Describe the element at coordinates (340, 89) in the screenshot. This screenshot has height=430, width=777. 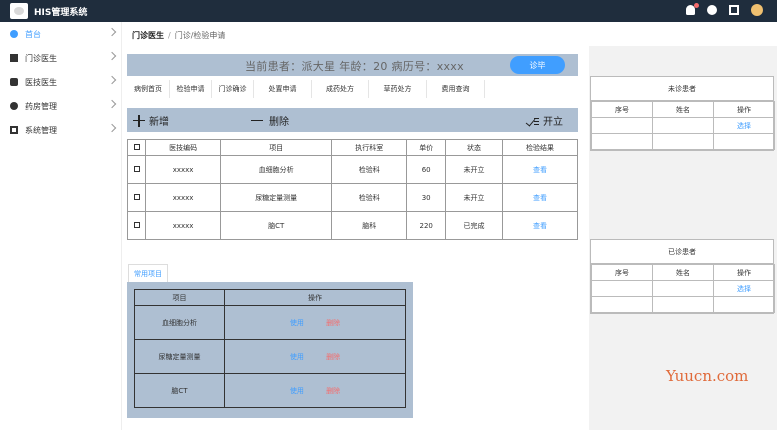
I see `tab-medicine-prescription: 成药处方` at that location.